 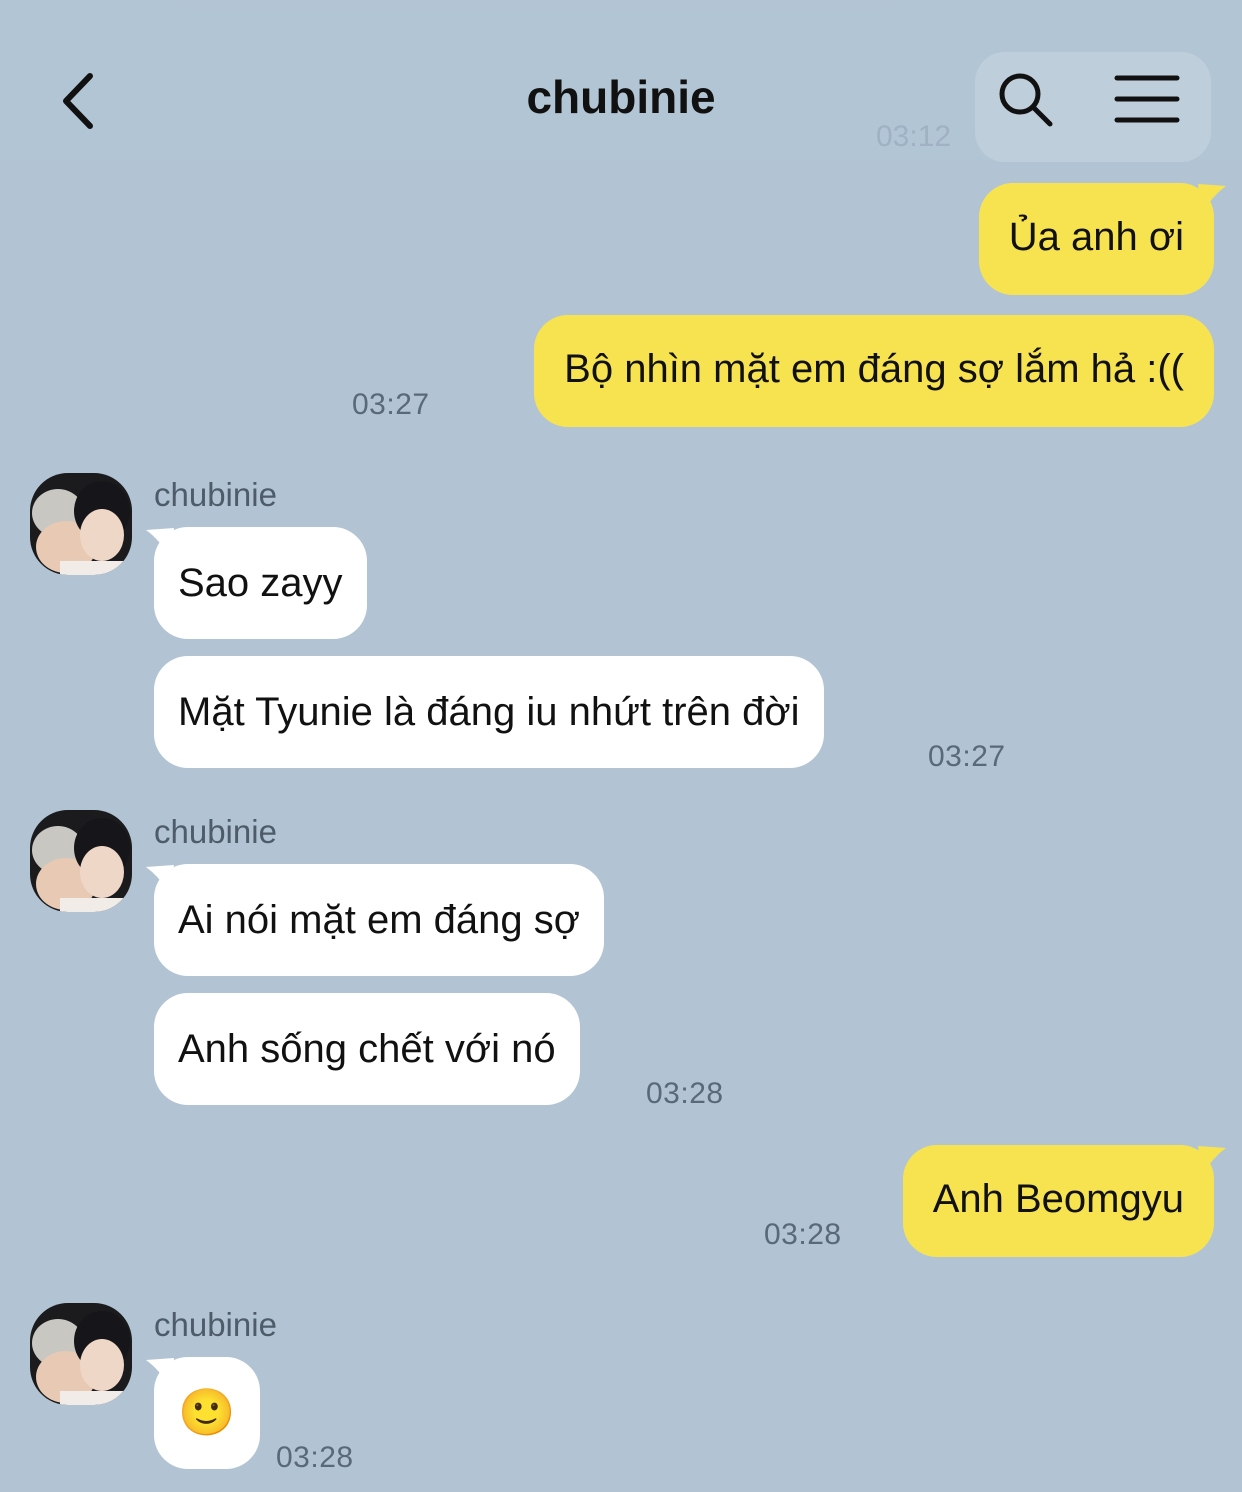 I want to click on chat-header: 03:12 chubinie, so click(x=621, y=81).